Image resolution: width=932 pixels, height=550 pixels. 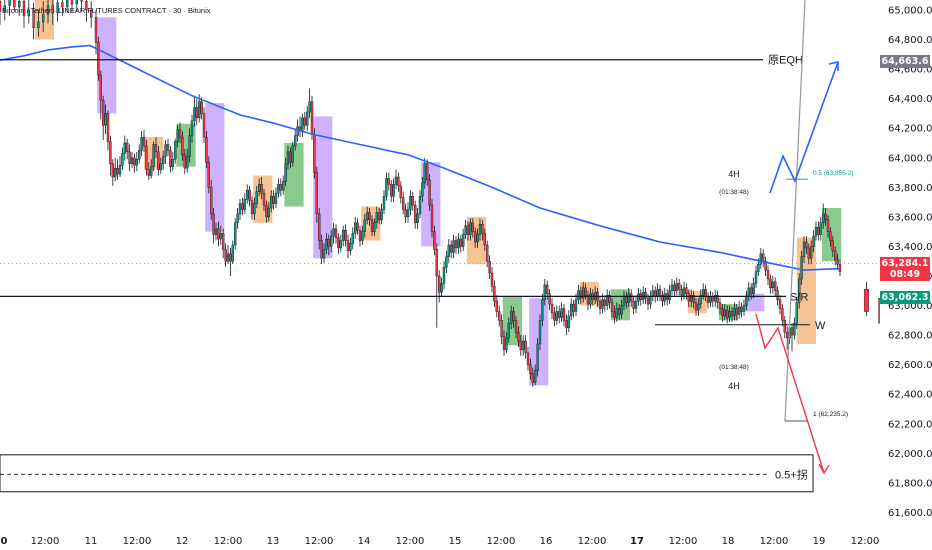 I want to click on top-countdown-label: (01:38:48), so click(x=734, y=192).